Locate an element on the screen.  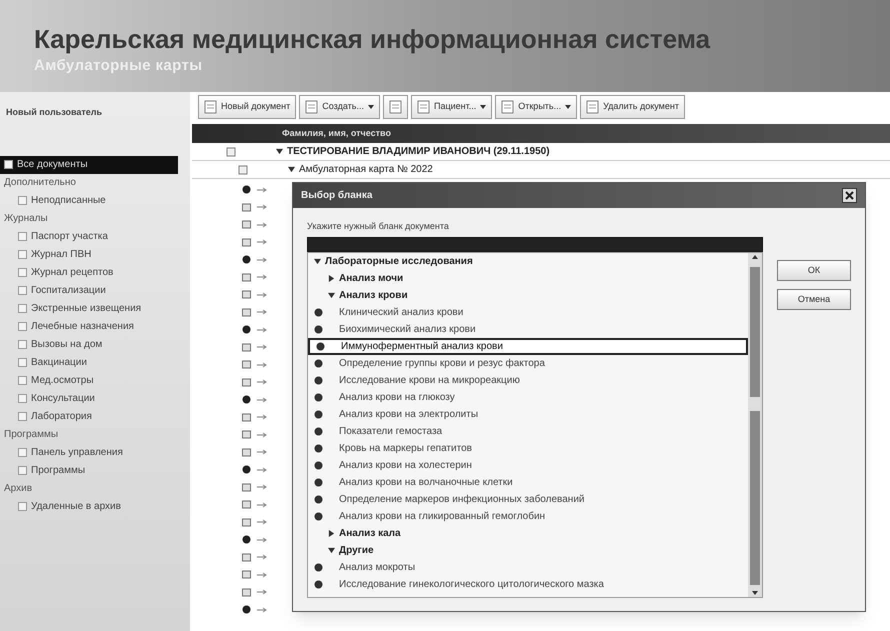
sidebar-item: Мед.осмотры is located at coordinates (95, 381).